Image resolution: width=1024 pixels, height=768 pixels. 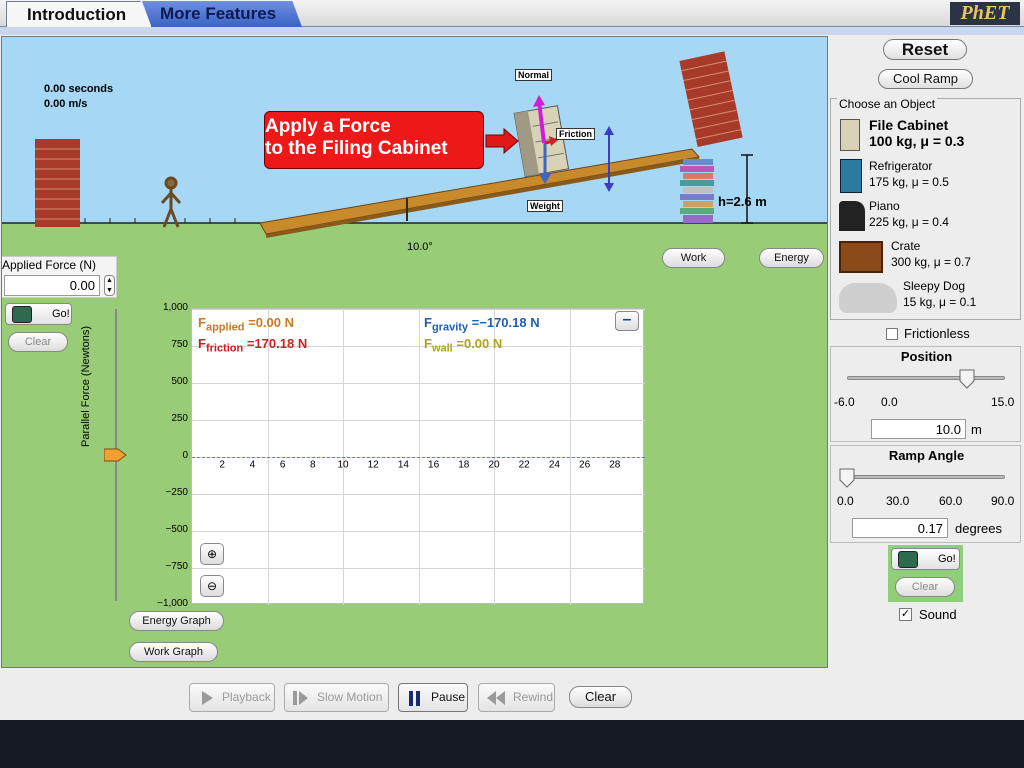 I want to click on object-piano: Piano 225 kg, μ = 0.4, so click(x=929, y=220).